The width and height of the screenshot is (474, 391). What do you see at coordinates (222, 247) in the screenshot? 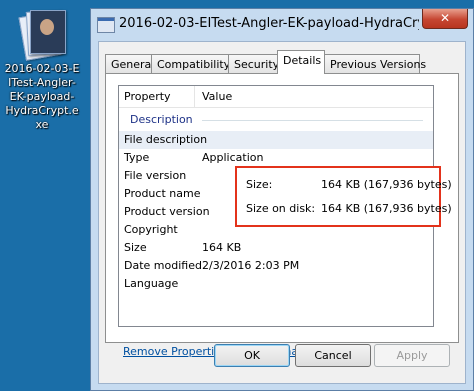
I see `row-value: 164 KB` at bounding box center [222, 247].